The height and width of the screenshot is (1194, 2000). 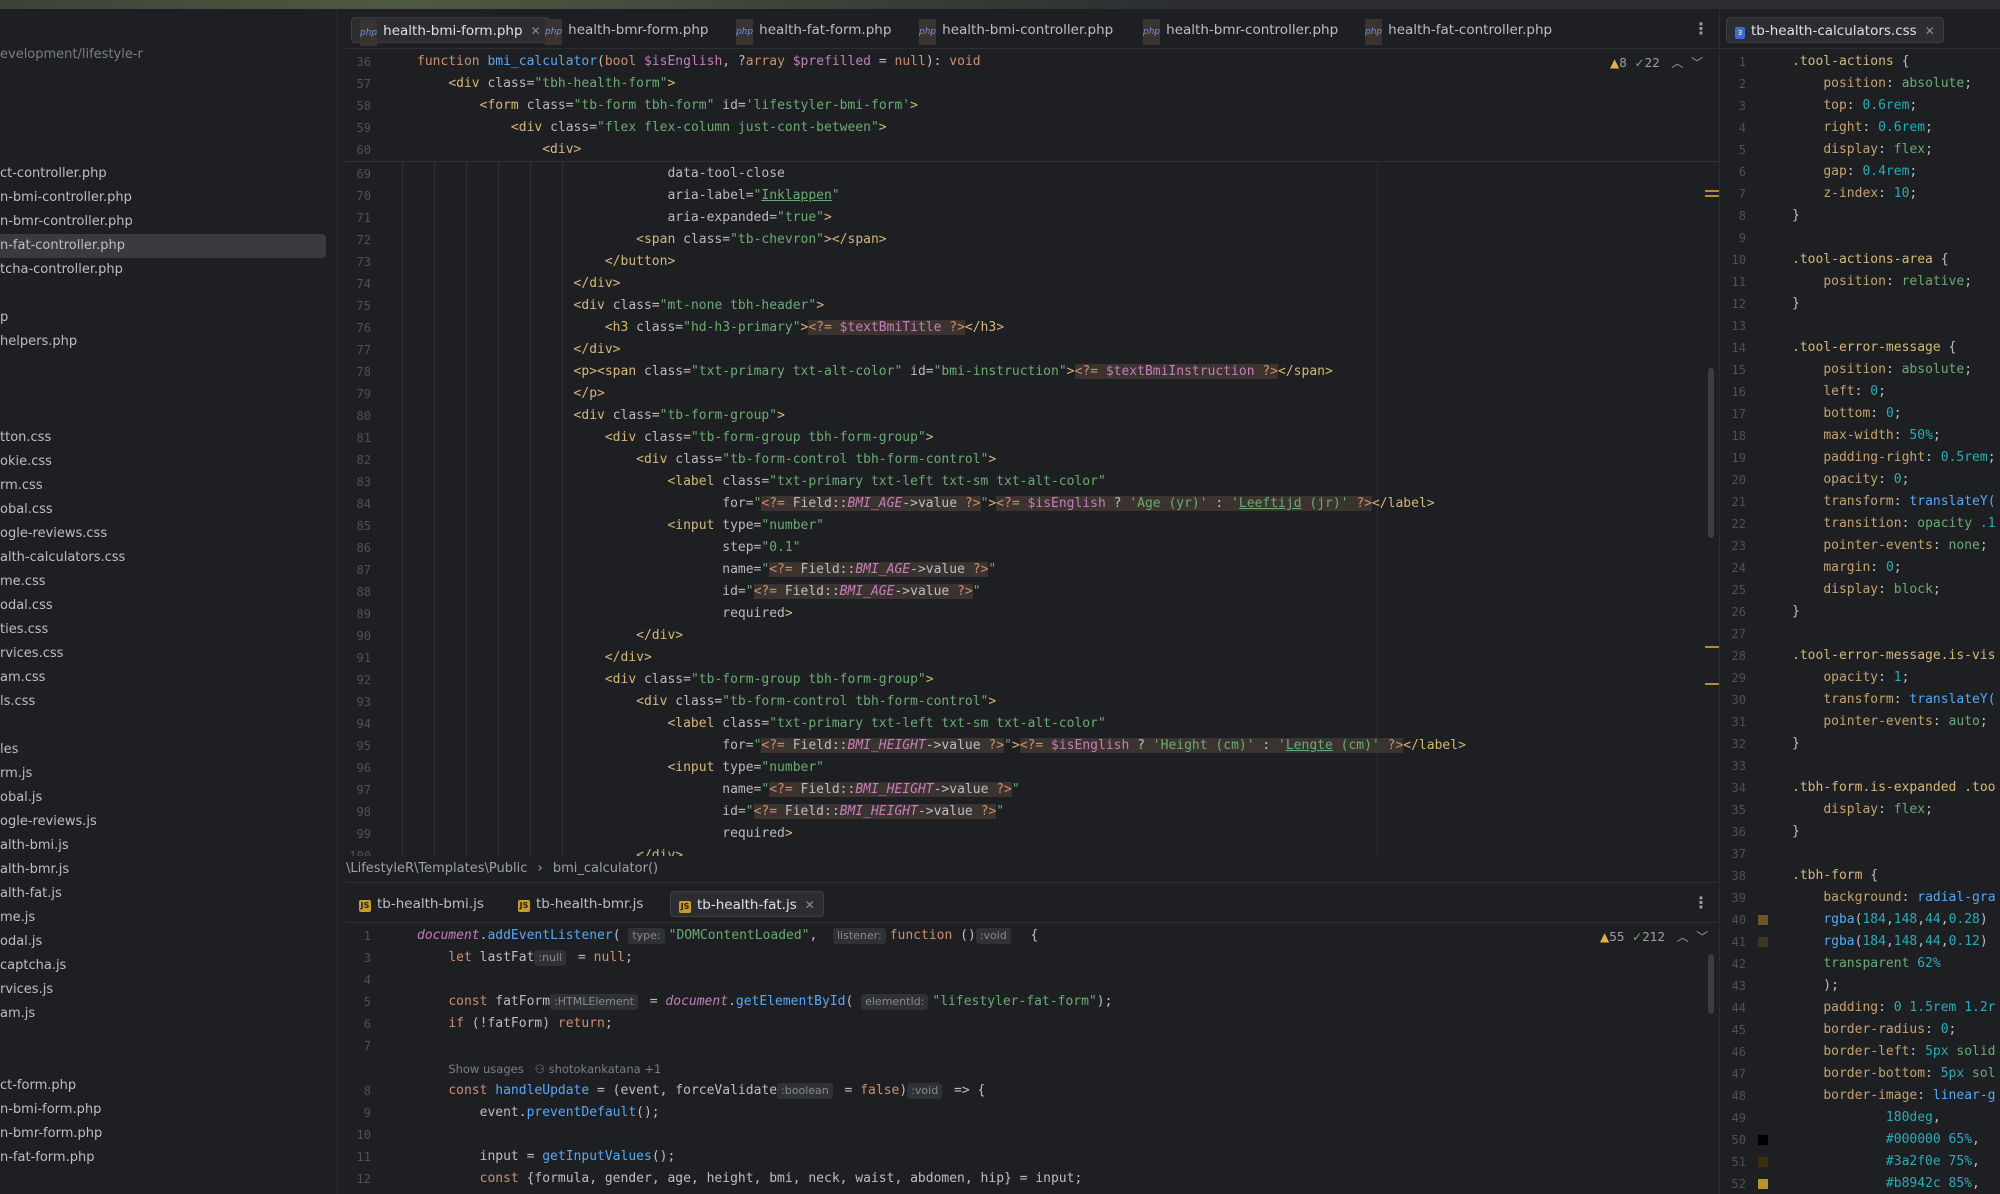 I want to click on sidebar-file-item: am.js, so click(x=17, y=1014).